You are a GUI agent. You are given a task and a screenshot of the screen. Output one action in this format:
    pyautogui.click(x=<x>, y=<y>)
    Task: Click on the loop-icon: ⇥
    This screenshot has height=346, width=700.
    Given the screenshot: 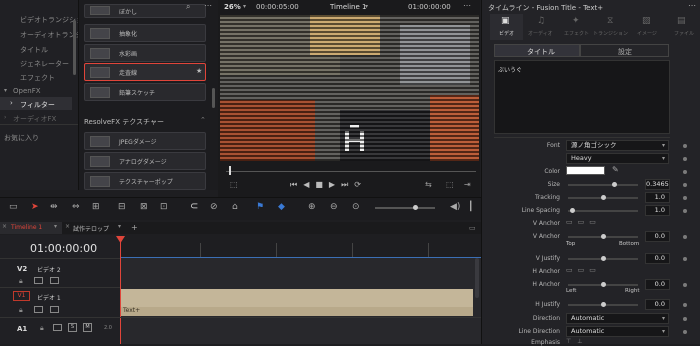 What is the action you would take?
    pyautogui.click(x=467, y=184)
    